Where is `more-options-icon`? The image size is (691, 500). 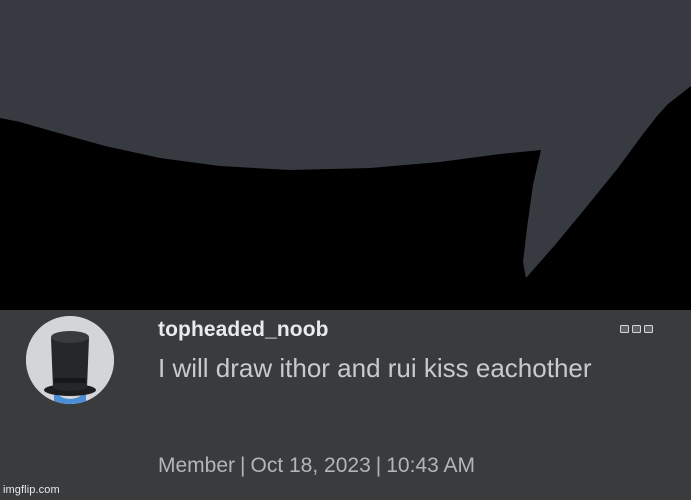
more-options-icon is located at coordinates (637, 330).